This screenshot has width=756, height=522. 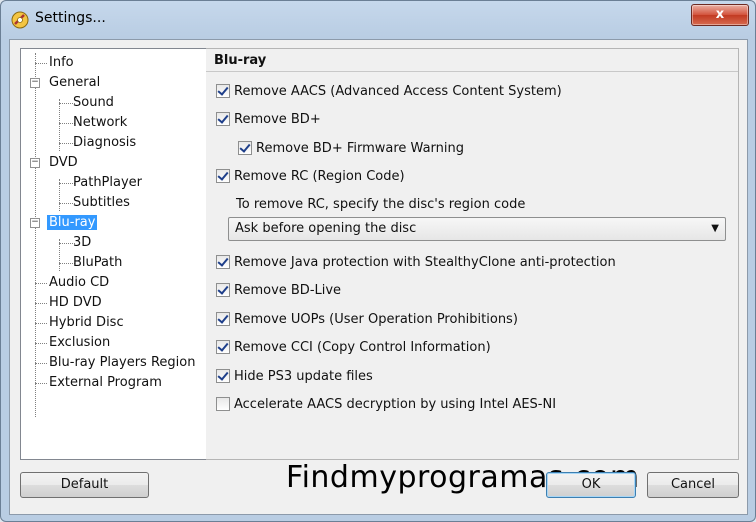 What do you see at coordinates (223, 175) in the screenshot?
I see `checkbox-remove-rc` at bounding box center [223, 175].